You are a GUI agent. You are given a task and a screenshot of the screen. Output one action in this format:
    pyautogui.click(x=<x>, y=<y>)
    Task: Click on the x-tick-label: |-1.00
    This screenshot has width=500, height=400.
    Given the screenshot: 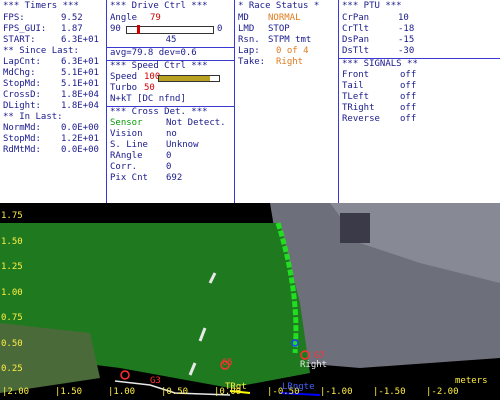 What is the action you would take?
    pyautogui.click(x=336, y=392)
    